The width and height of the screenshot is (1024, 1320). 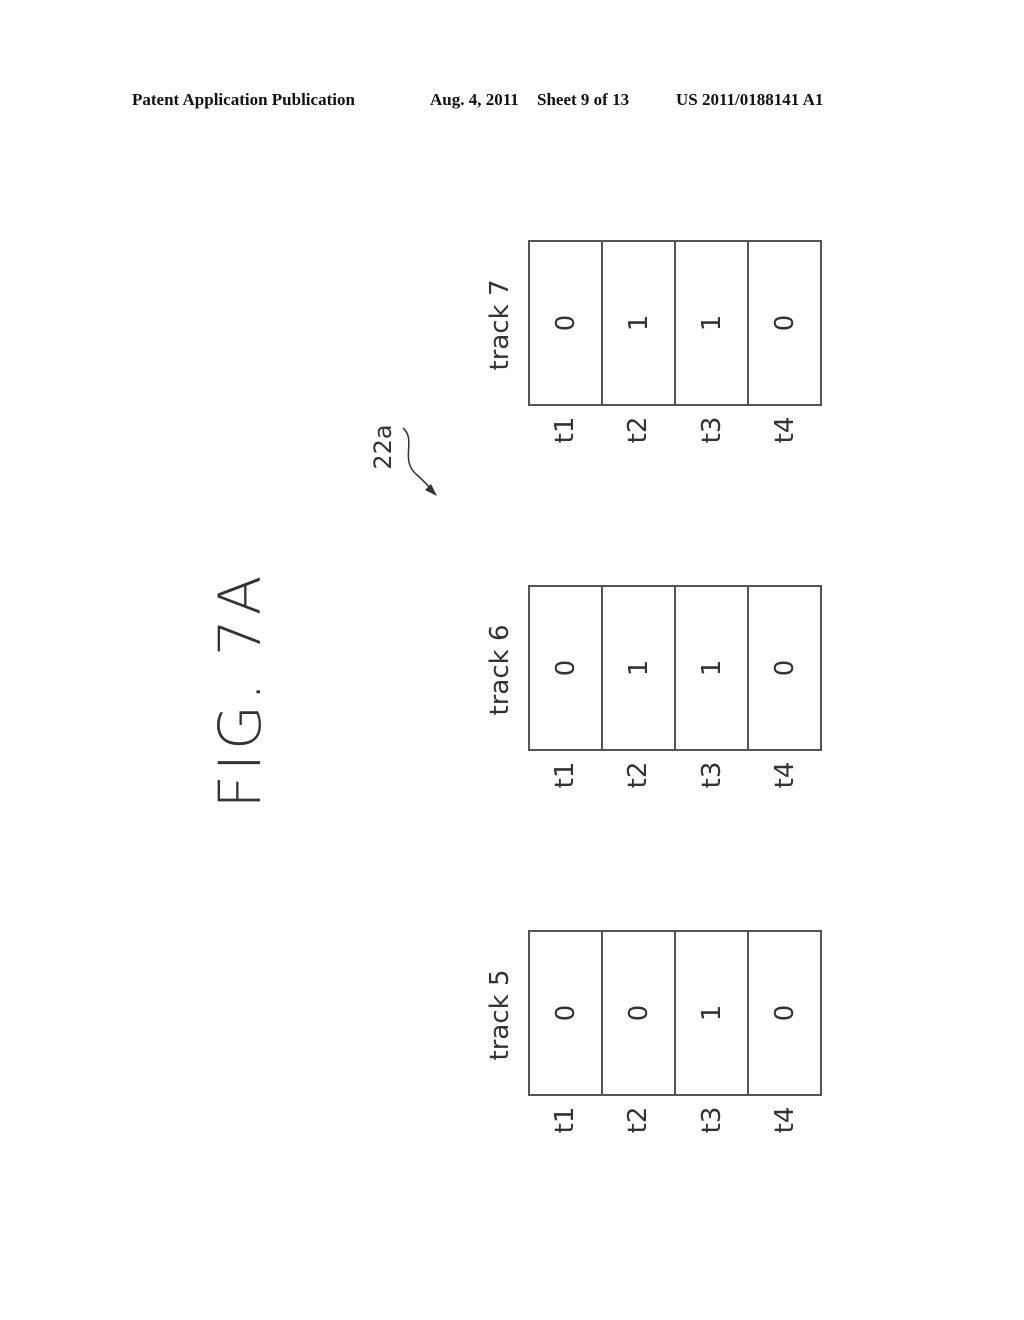 What do you see at coordinates (243, 99) in the screenshot?
I see `publication-type: Patent Application Publication` at bounding box center [243, 99].